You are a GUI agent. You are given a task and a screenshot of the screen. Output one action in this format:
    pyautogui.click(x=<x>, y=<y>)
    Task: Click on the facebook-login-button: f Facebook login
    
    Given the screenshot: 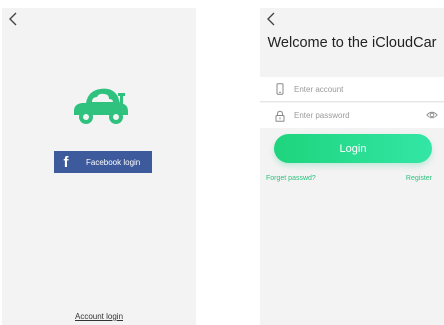 What is the action you would take?
    pyautogui.click(x=103, y=162)
    